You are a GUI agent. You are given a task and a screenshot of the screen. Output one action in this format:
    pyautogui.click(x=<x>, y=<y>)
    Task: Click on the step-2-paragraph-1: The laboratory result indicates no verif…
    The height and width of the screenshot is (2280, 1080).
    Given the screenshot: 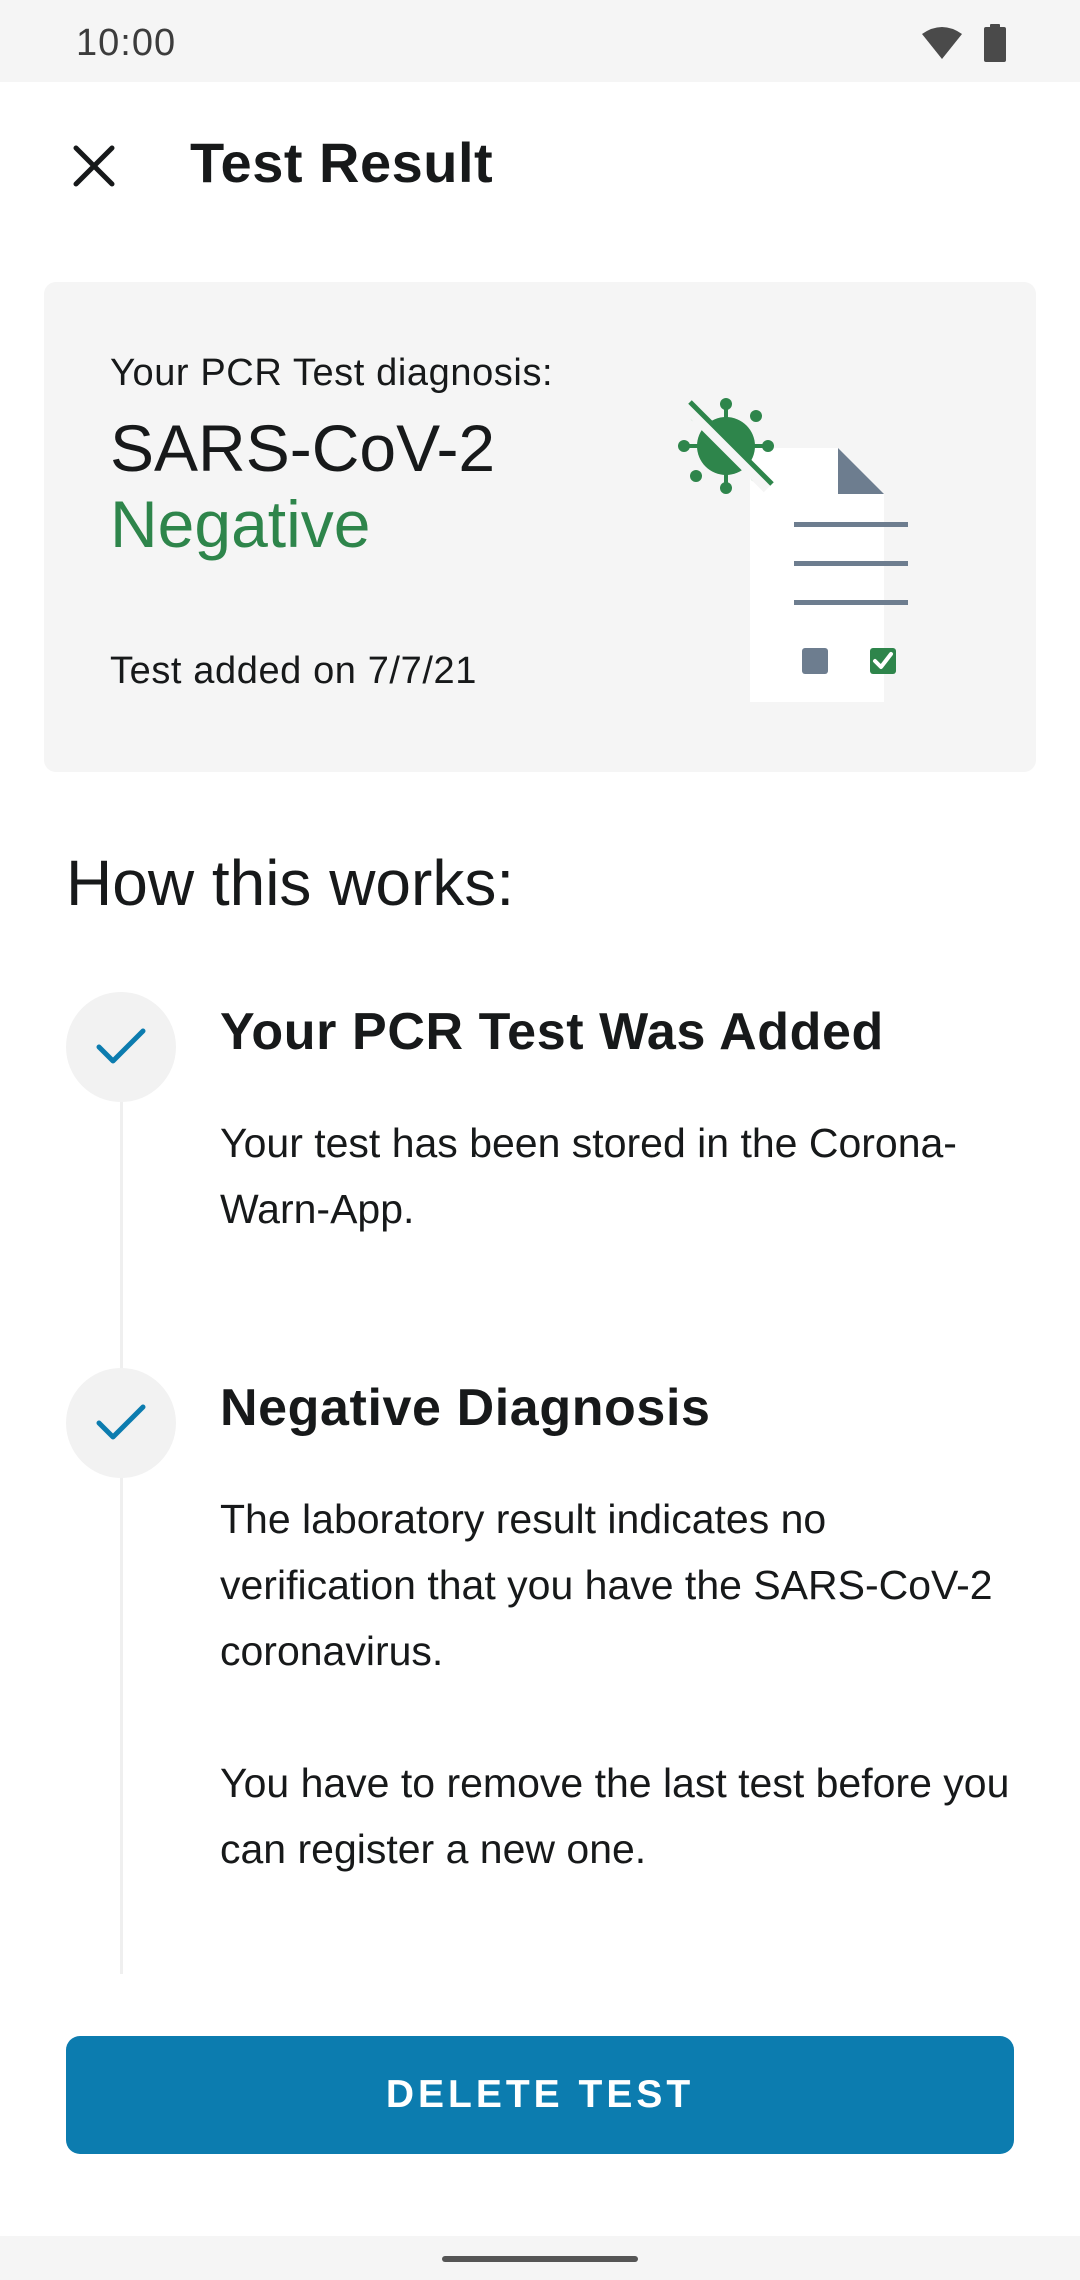 What is the action you would take?
    pyautogui.click(x=606, y=1585)
    